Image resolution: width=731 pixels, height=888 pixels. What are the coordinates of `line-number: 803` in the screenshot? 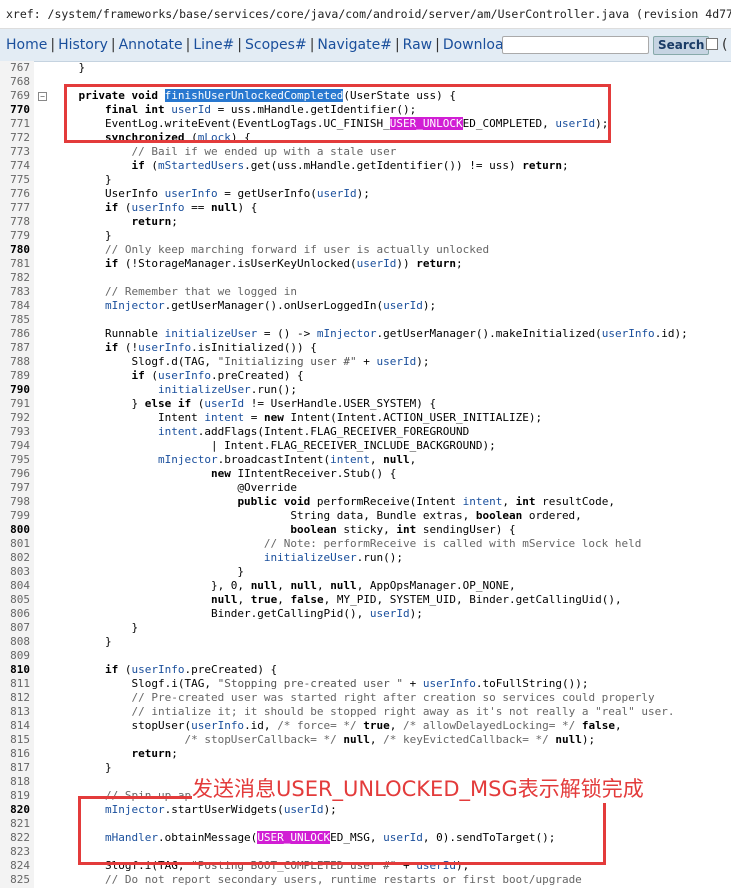 It's located at (15, 572).